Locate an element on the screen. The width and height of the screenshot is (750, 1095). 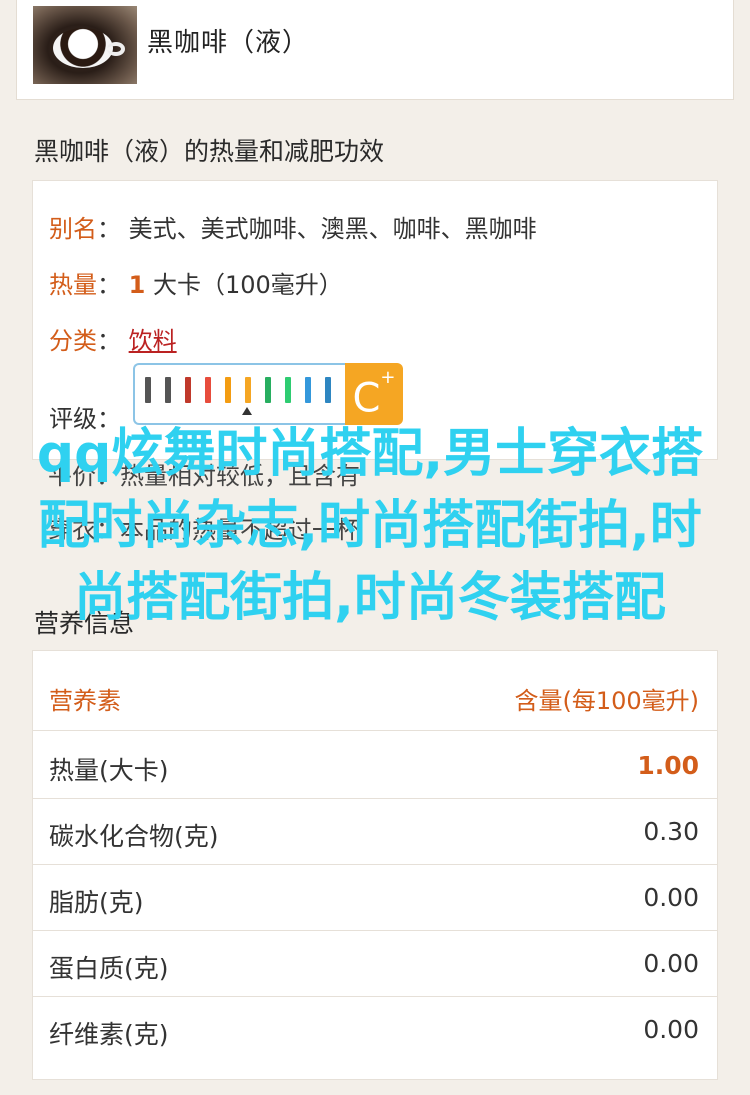
rating-scale is located at coordinates (239, 394).